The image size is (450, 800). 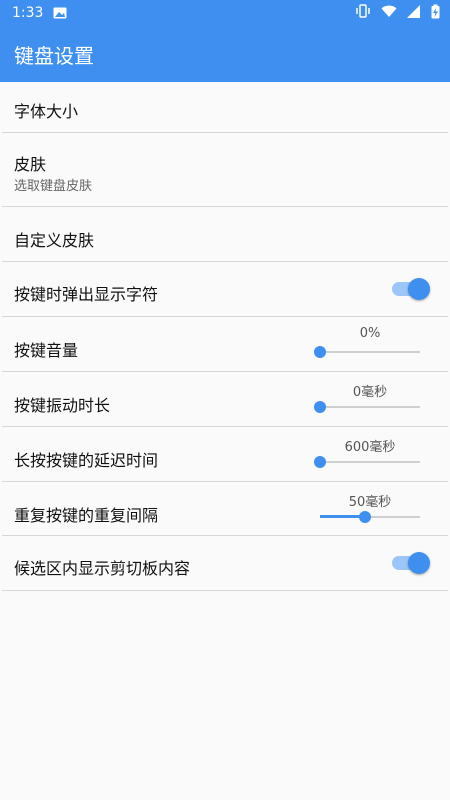 I want to click on setting-repeat-interval: 重复按键的重复间隔 50毫秒, so click(x=225, y=509).